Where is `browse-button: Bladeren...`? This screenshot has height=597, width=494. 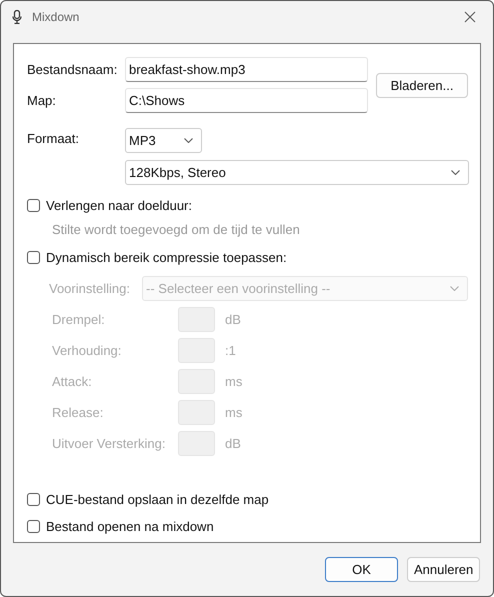 browse-button: Bladeren... is located at coordinates (422, 85).